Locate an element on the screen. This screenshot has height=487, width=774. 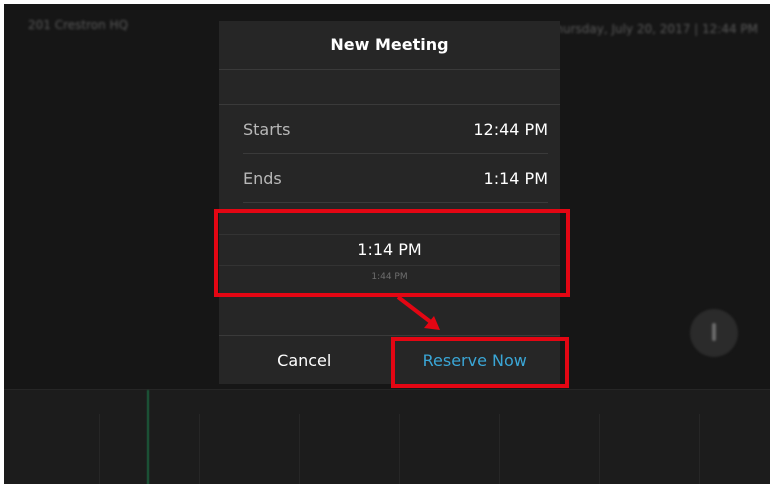
picker-divider is located at coordinates (389, 265).